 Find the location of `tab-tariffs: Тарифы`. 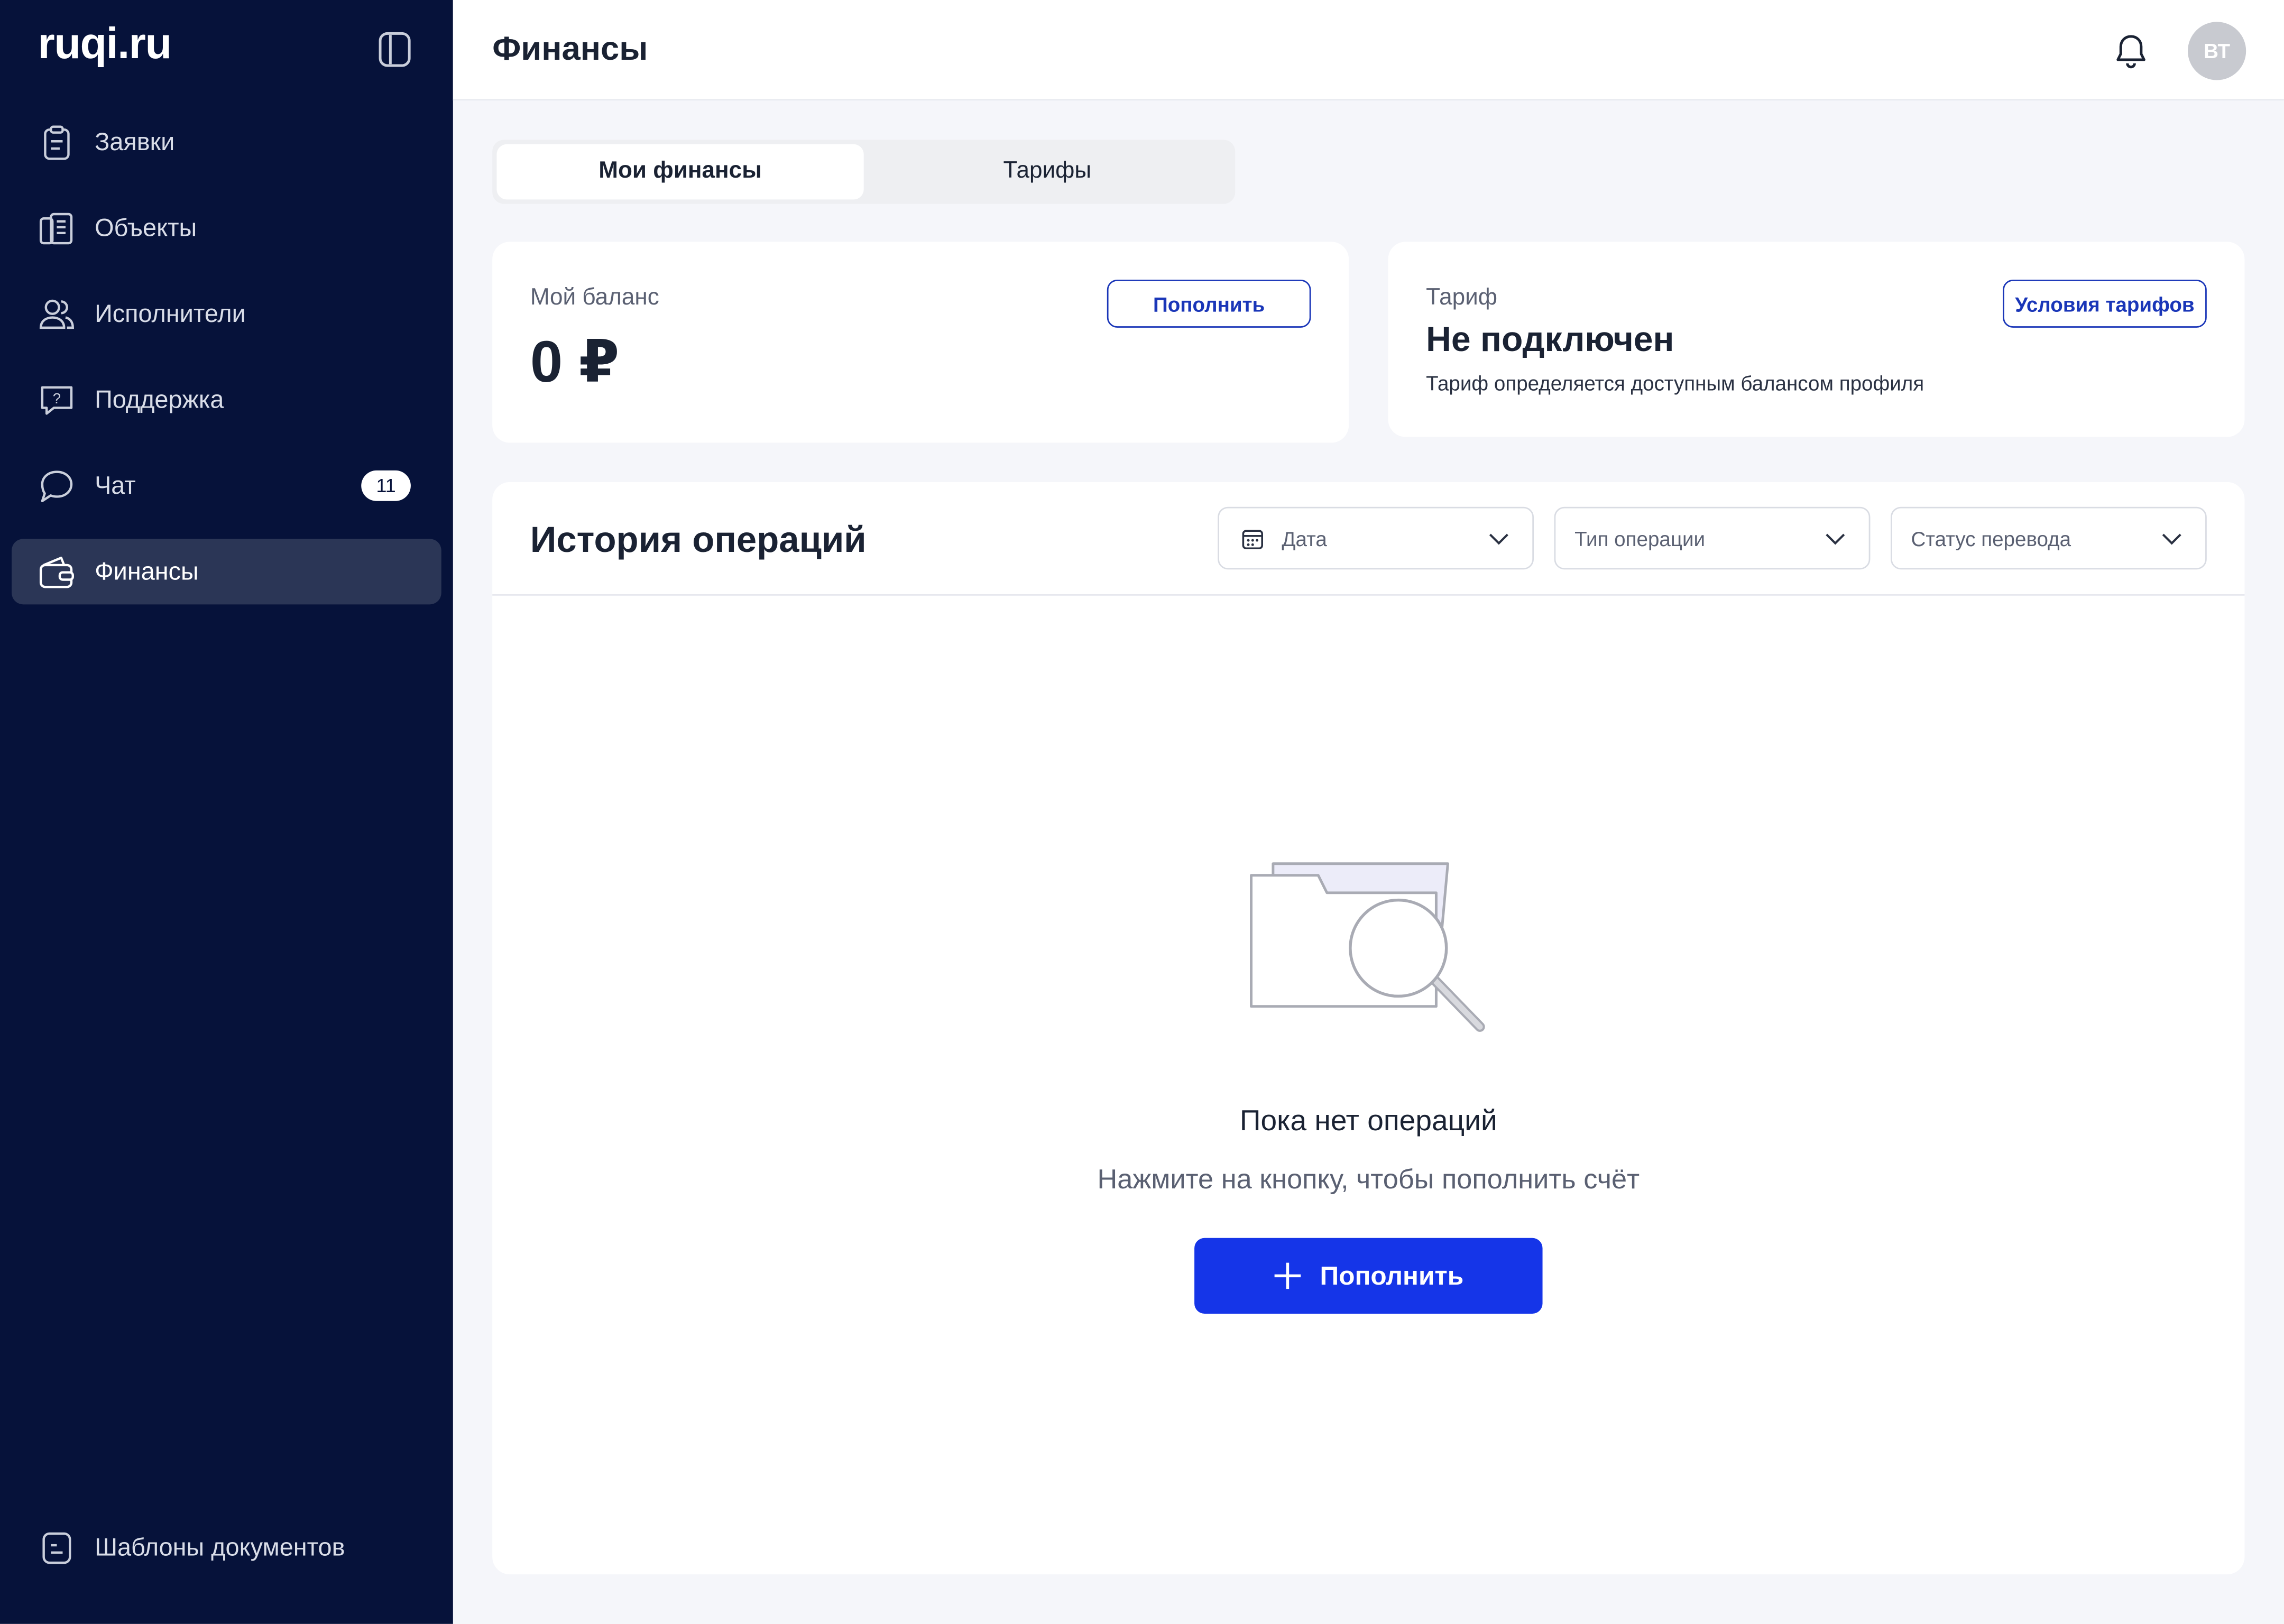

tab-tariffs: Тарифы is located at coordinates (1047, 172).